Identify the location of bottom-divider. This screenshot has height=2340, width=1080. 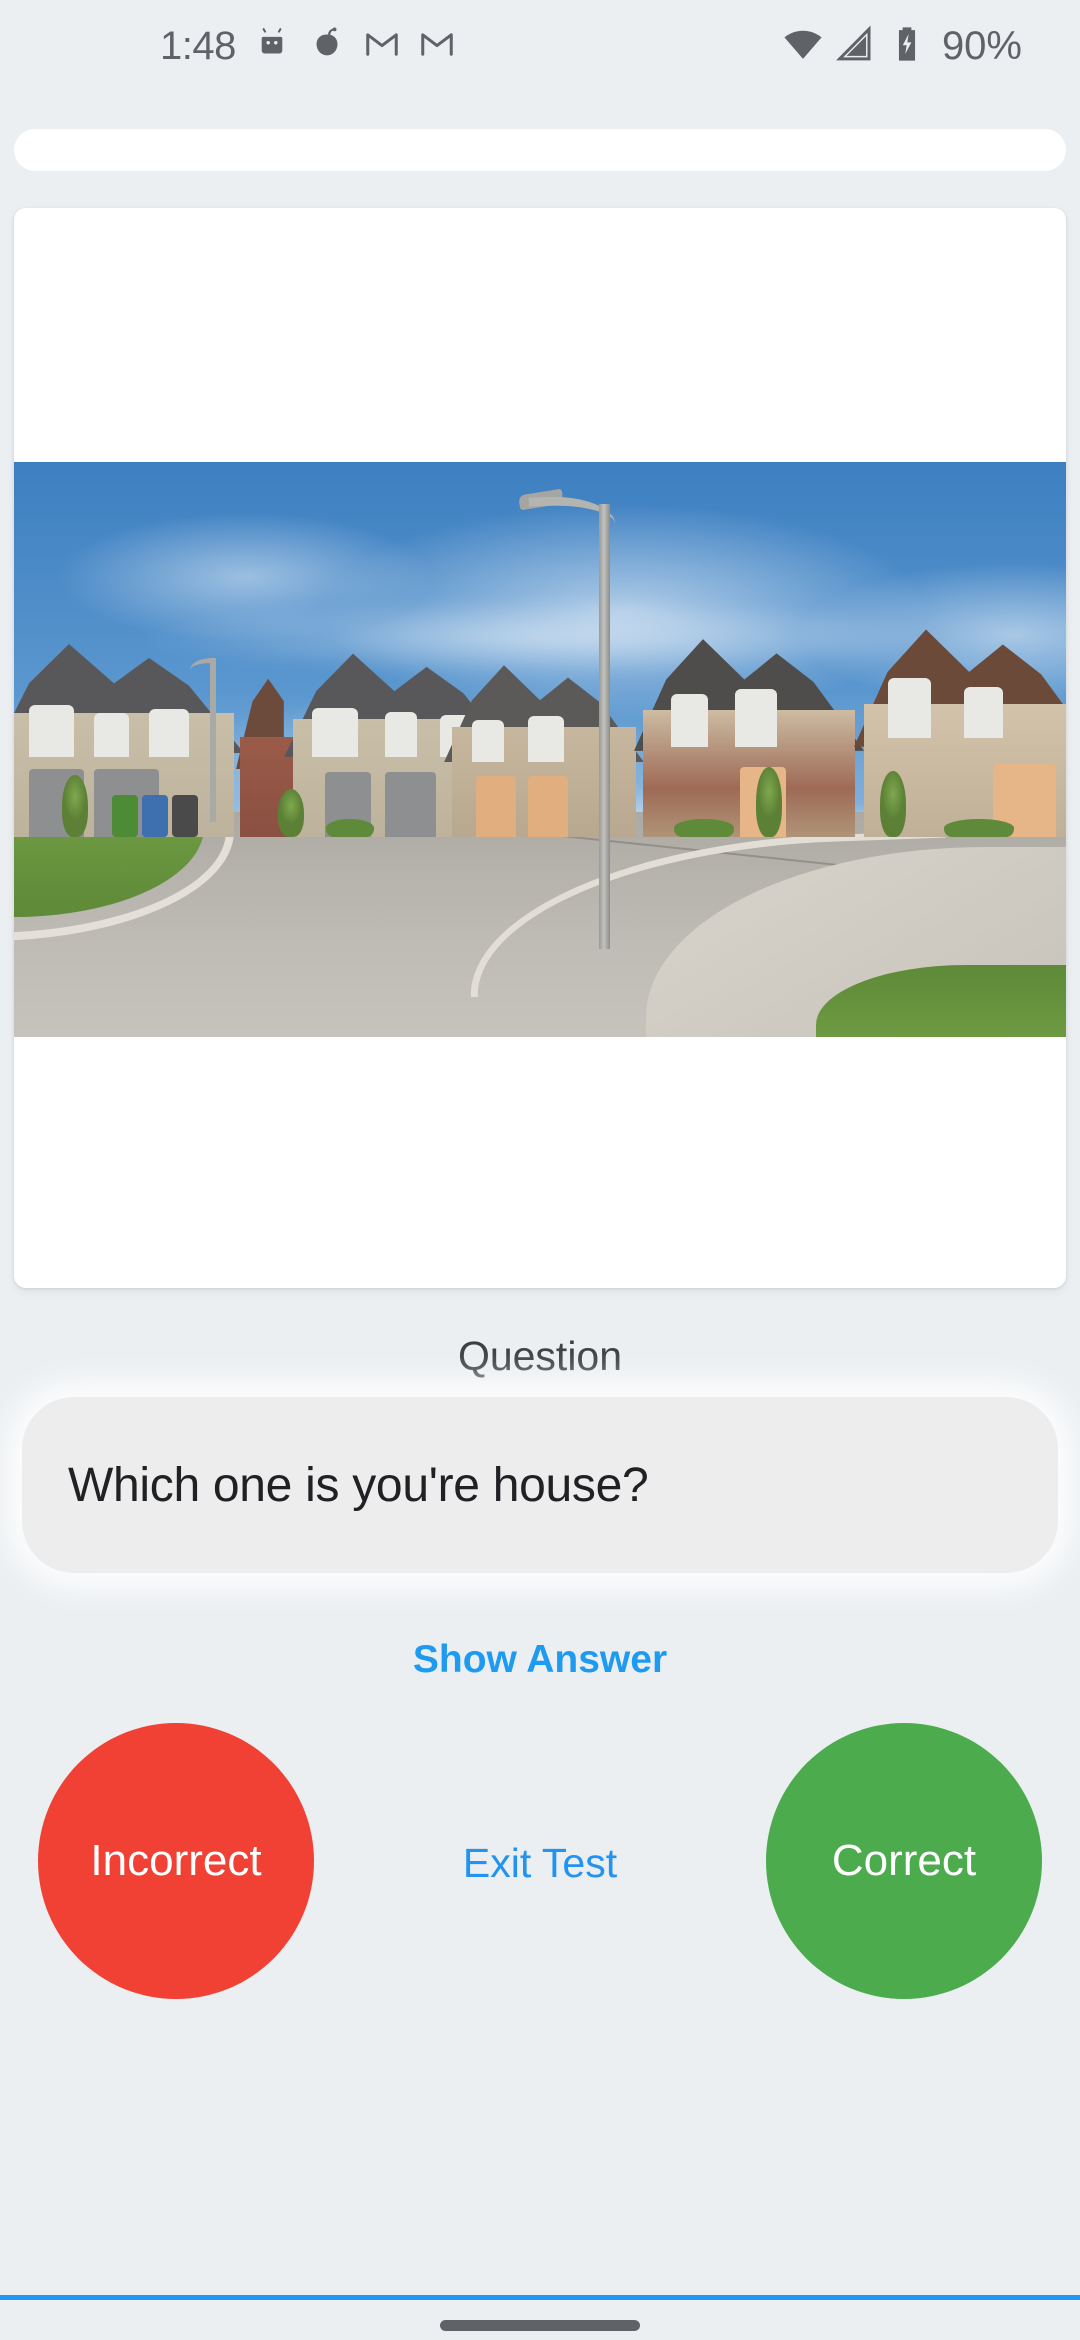
(540, 2297).